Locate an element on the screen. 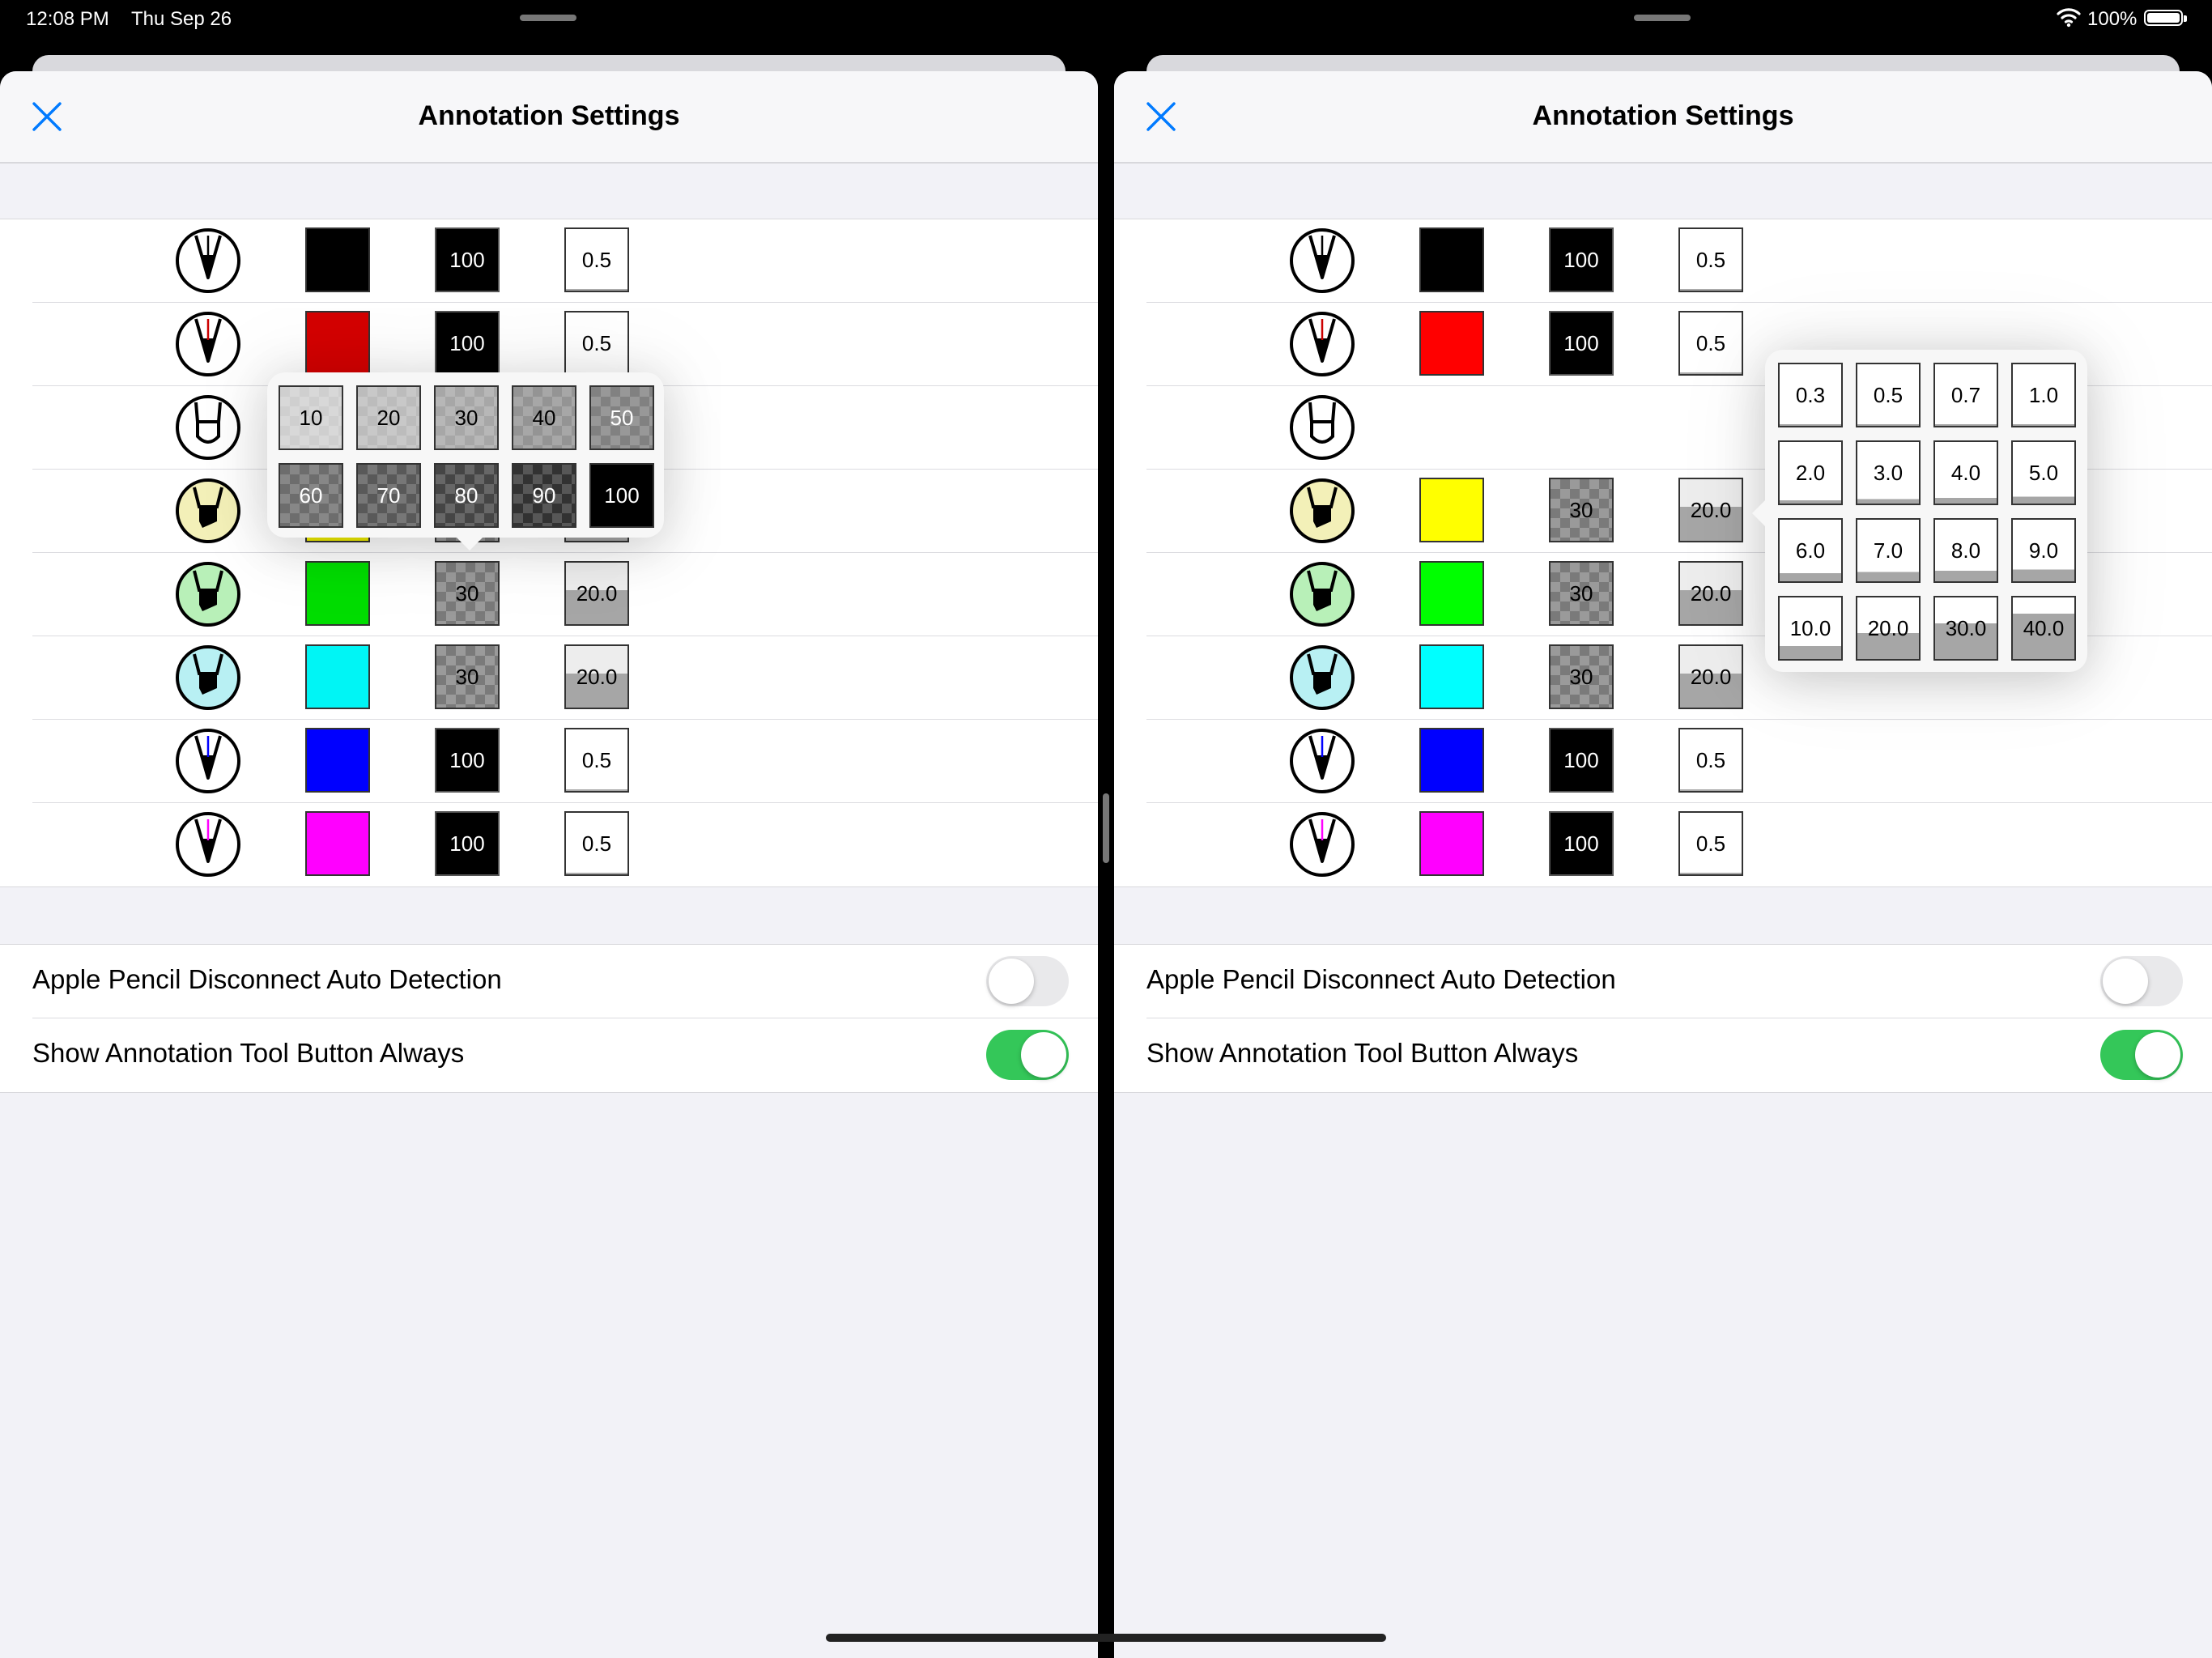  width-option: 6.0 is located at coordinates (1811, 550).